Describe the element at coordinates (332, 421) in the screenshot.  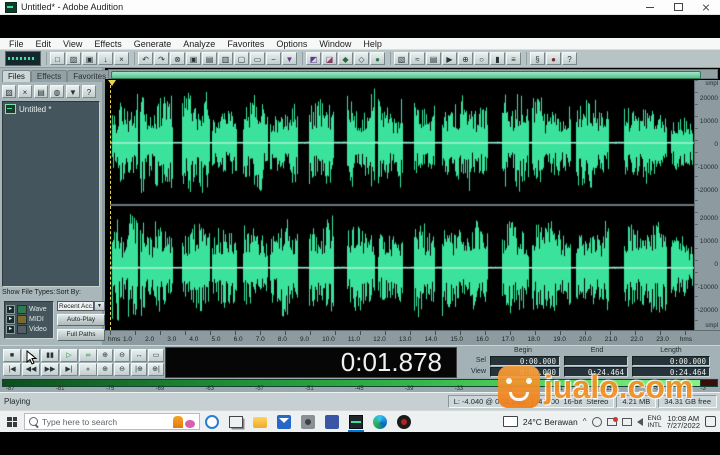
I see `chat-app-button` at that location.